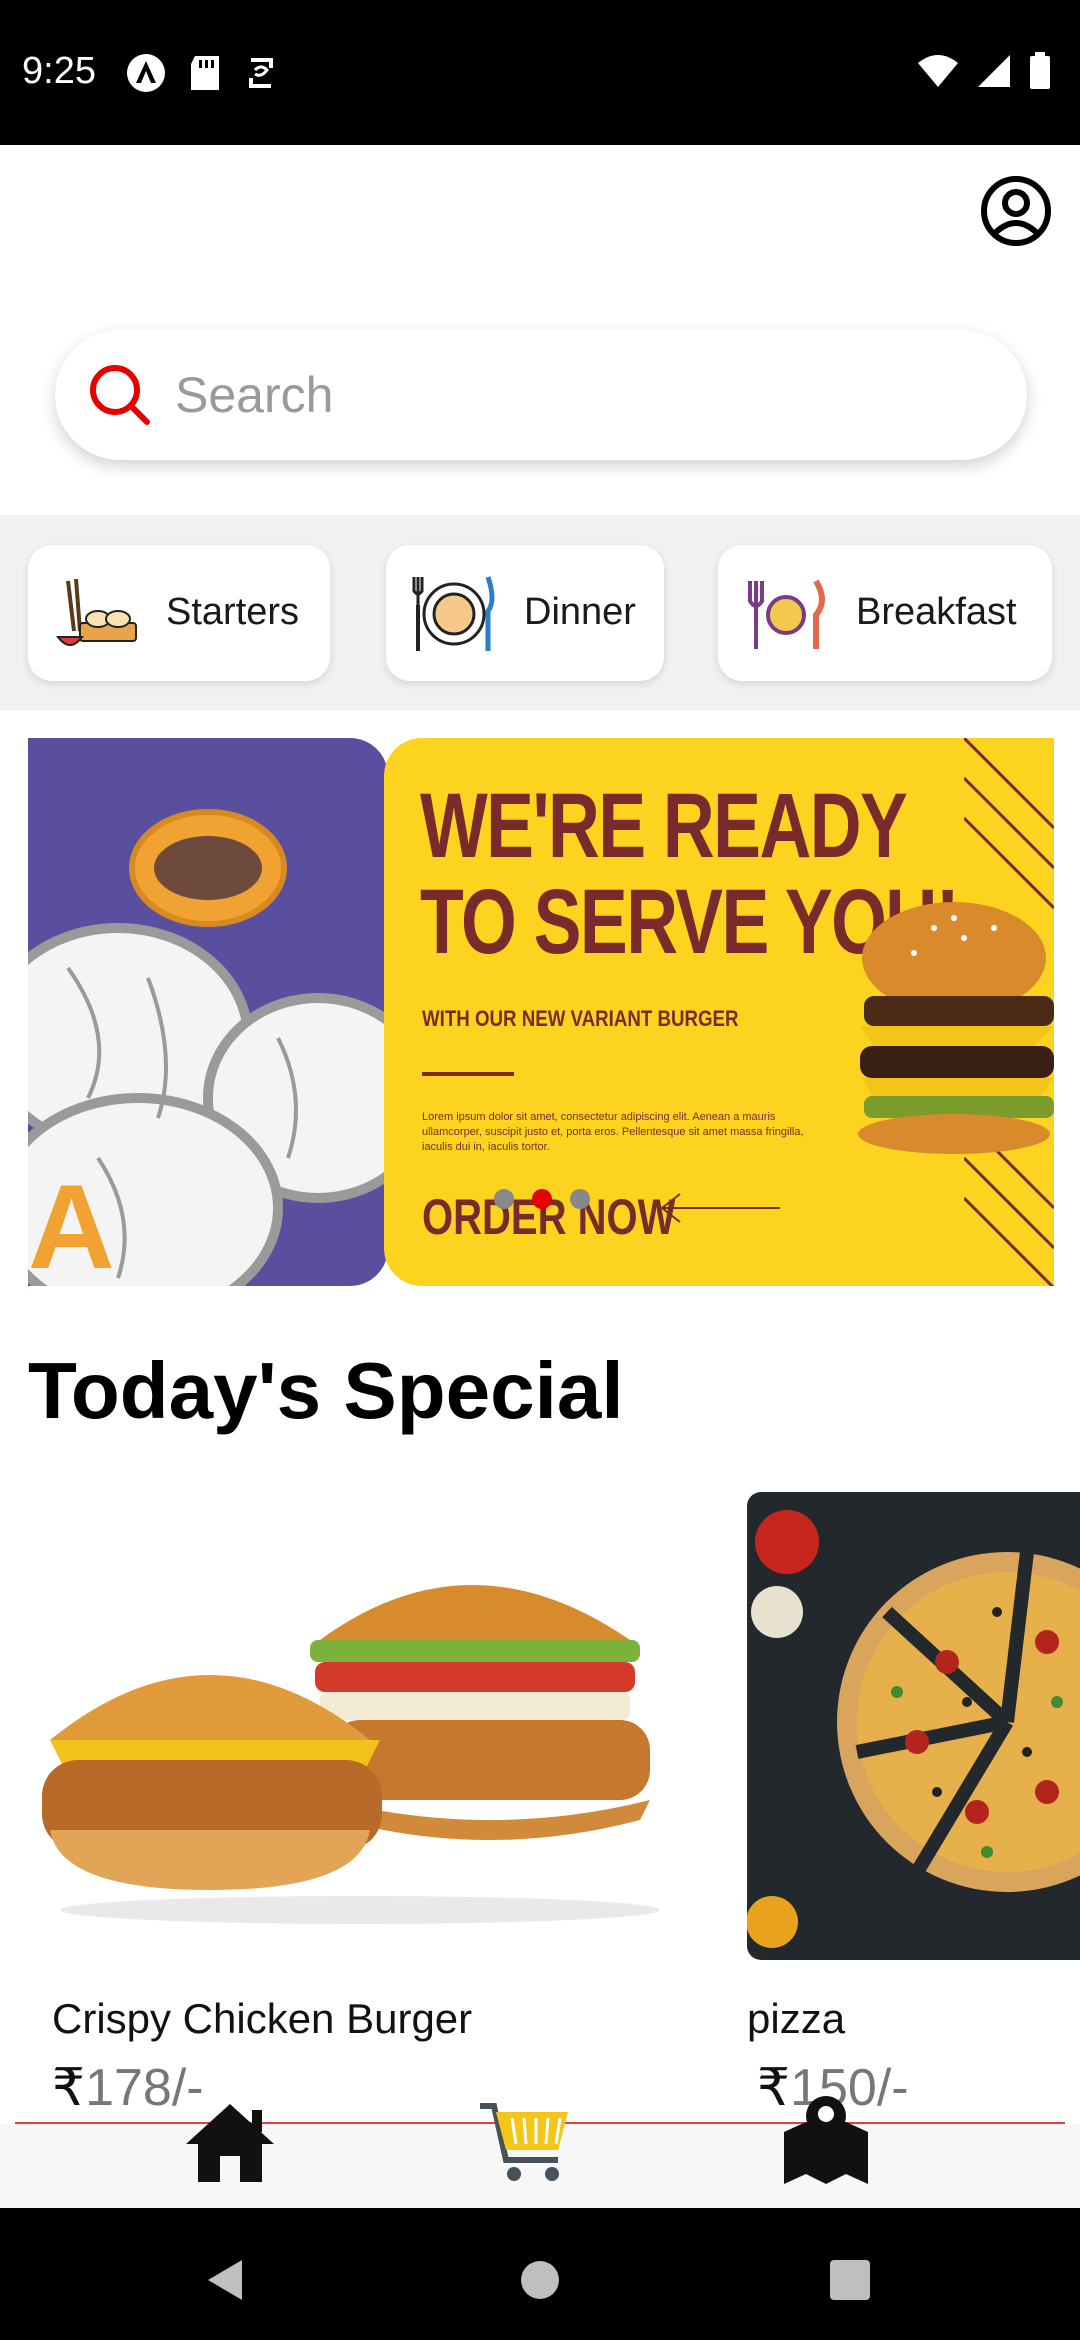 Image resolution: width=1080 pixels, height=2340 pixels. Describe the element at coordinates (796, 2018) in the screenshot. I see `product-name: pizza` at that location.